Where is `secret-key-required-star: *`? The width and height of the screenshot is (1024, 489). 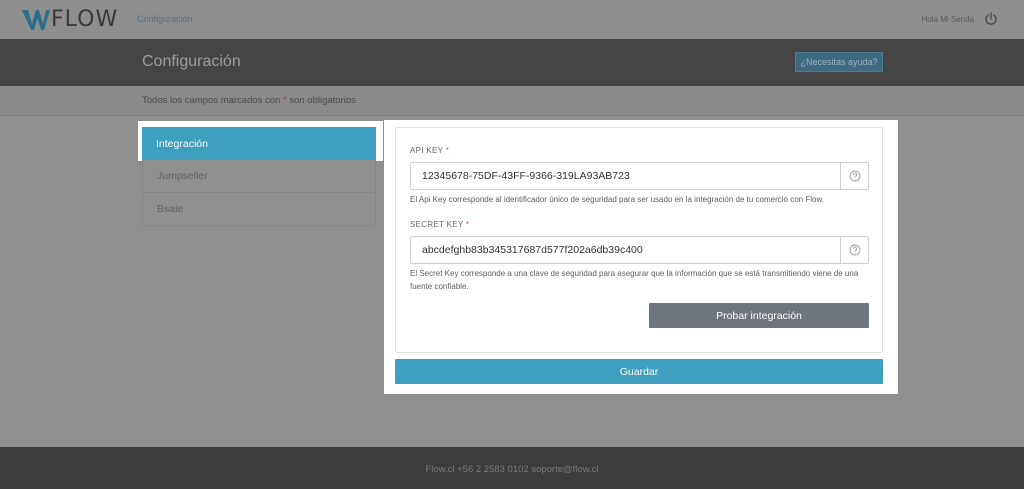 secret-key-required-star: * is located at coordinates (467, 224).